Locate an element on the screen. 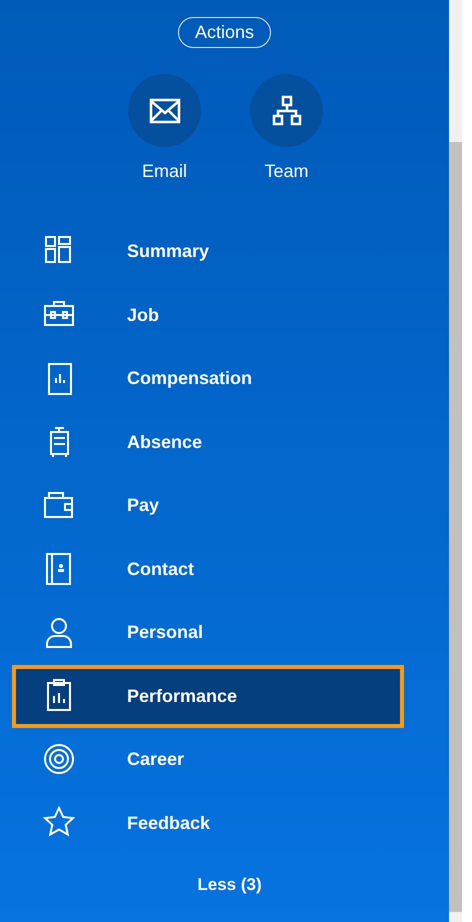 Image resolution: width=472 pixels, height=922 pixels. scrollbar-thumb is located at coordinates (455, 527).